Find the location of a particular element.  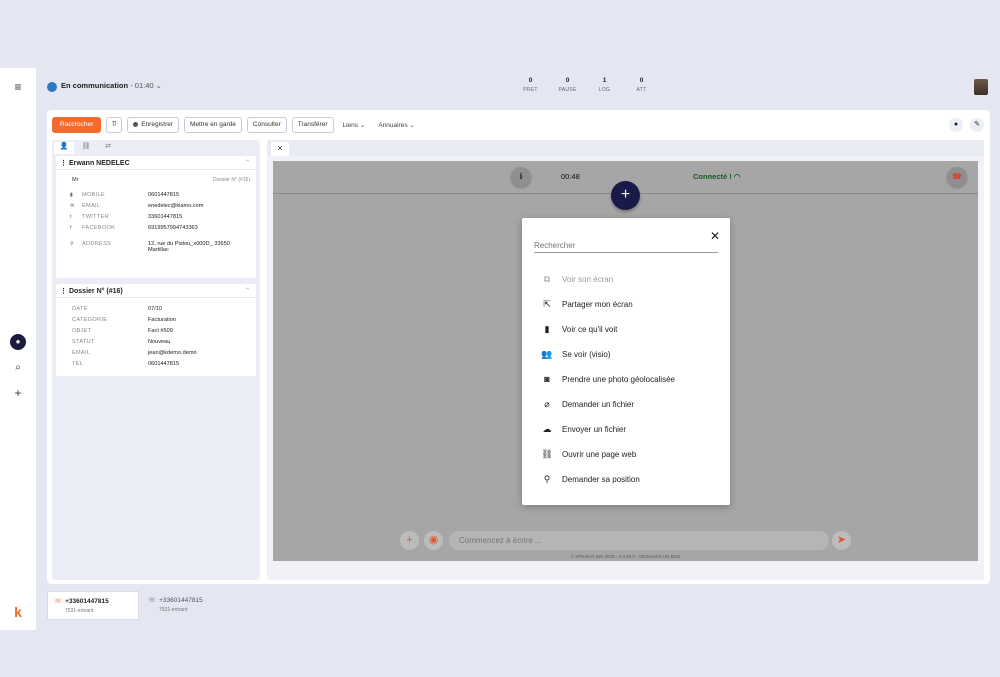

counter-att: 0 ATT is located at coordinates (641, 85).